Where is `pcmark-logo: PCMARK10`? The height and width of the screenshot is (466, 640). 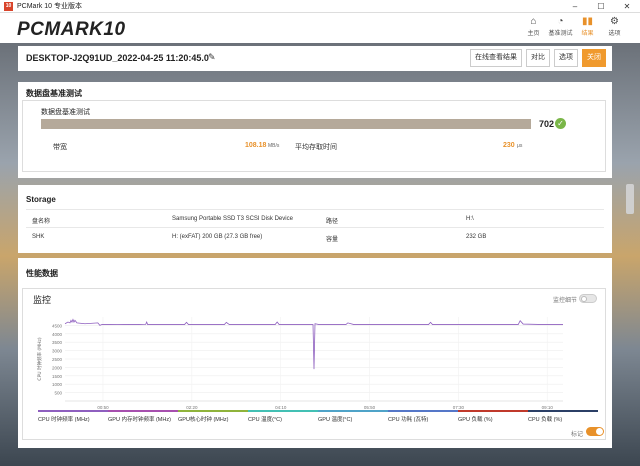
pcmark-logo: PCMARK10 is located at coordinates (71, 29).